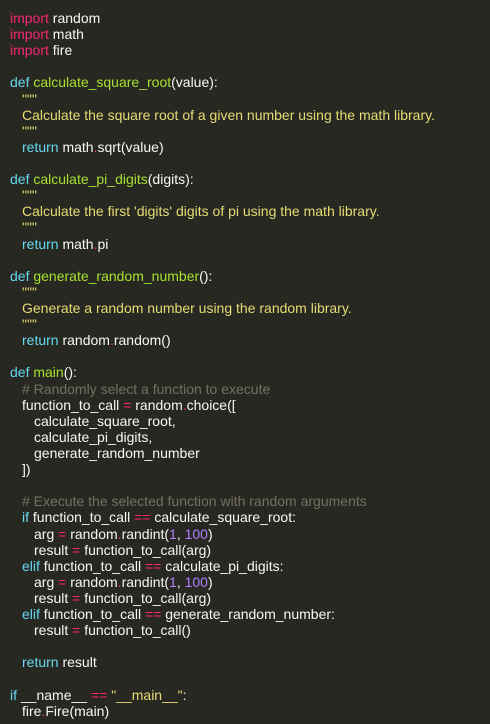  Describe the element at coordinates (66, 34) in the screenshot. I see `code-text-token: math` at that location.